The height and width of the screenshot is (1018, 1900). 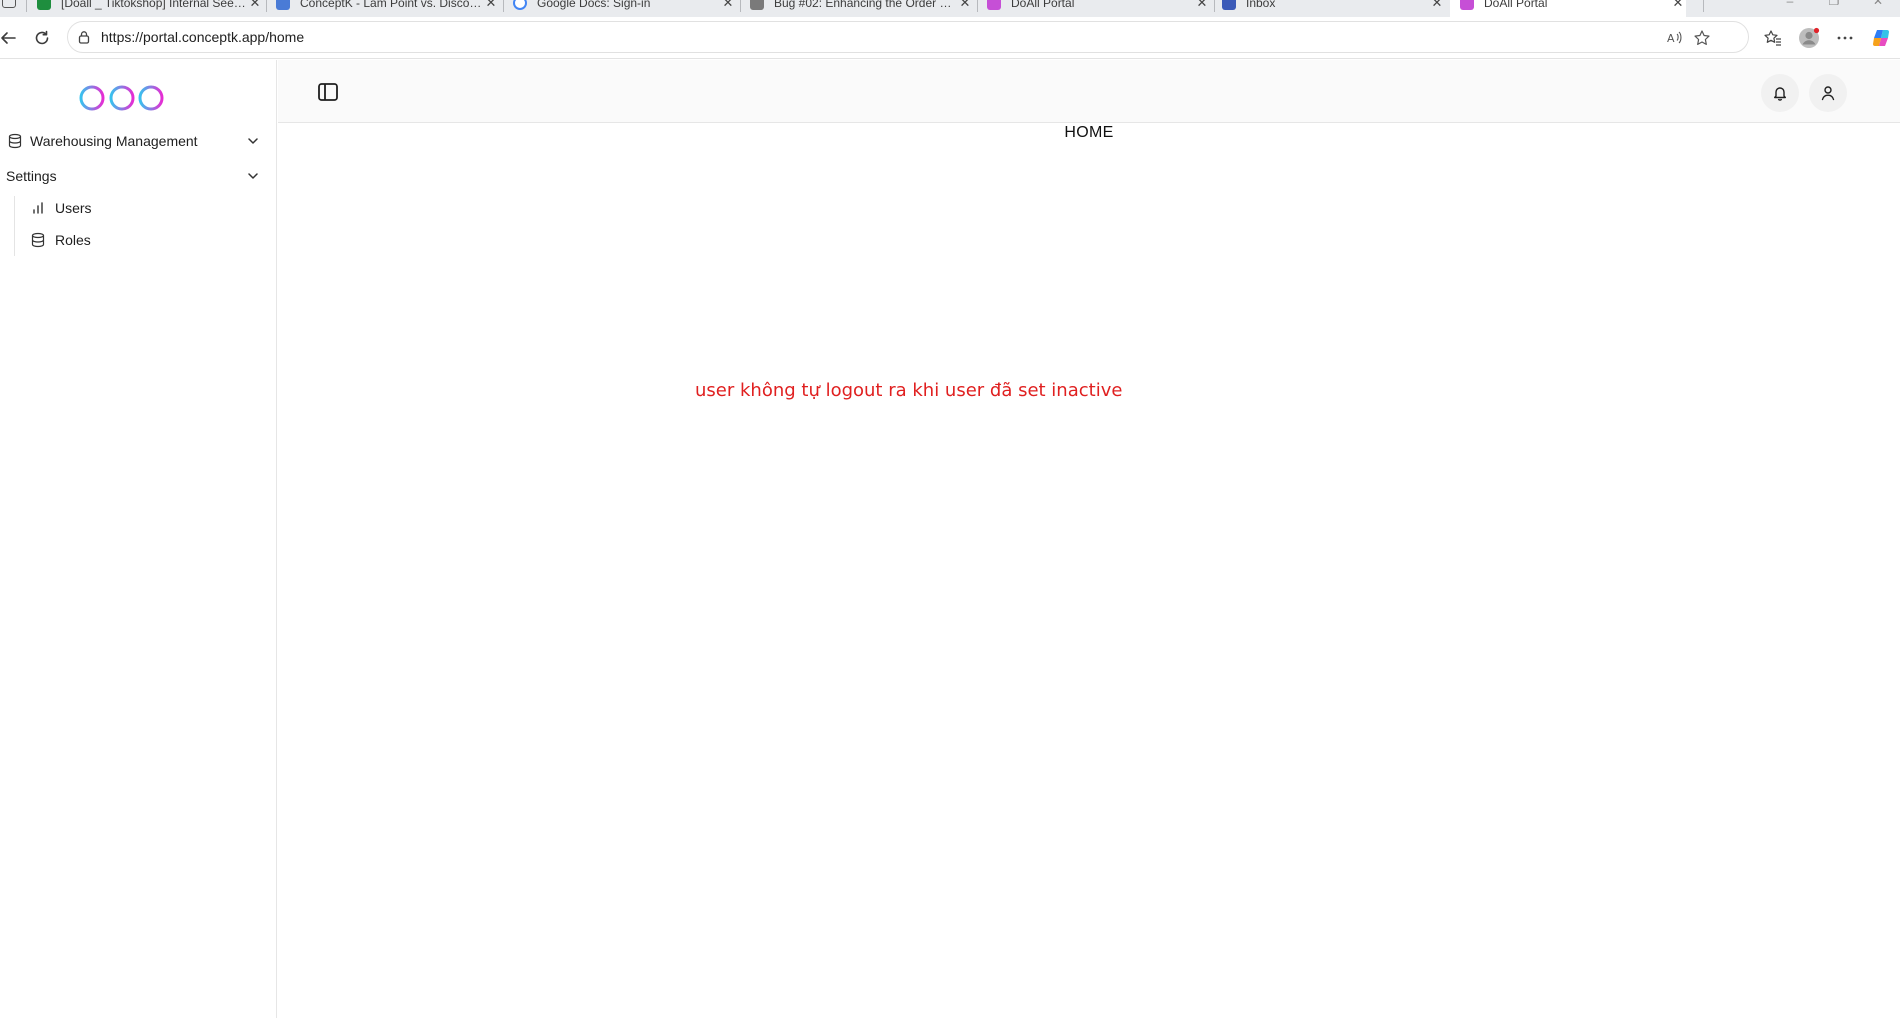 What do you see at coordinates (9, 4) in the screenshot?
I see `tab-actions-icon` at bounding box center [9, 4].